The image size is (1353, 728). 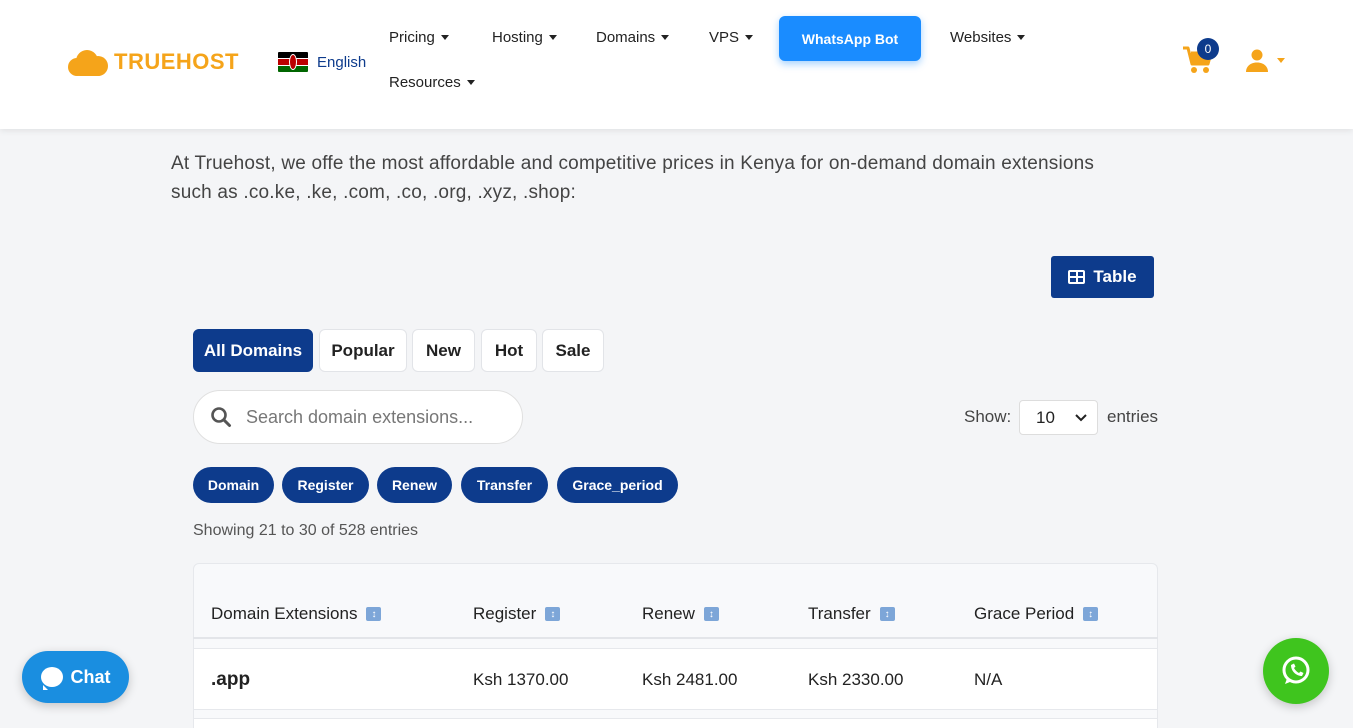 I want to click on header-domain-extensions: Domain Extensions ↕, so click(x=296, y=614).